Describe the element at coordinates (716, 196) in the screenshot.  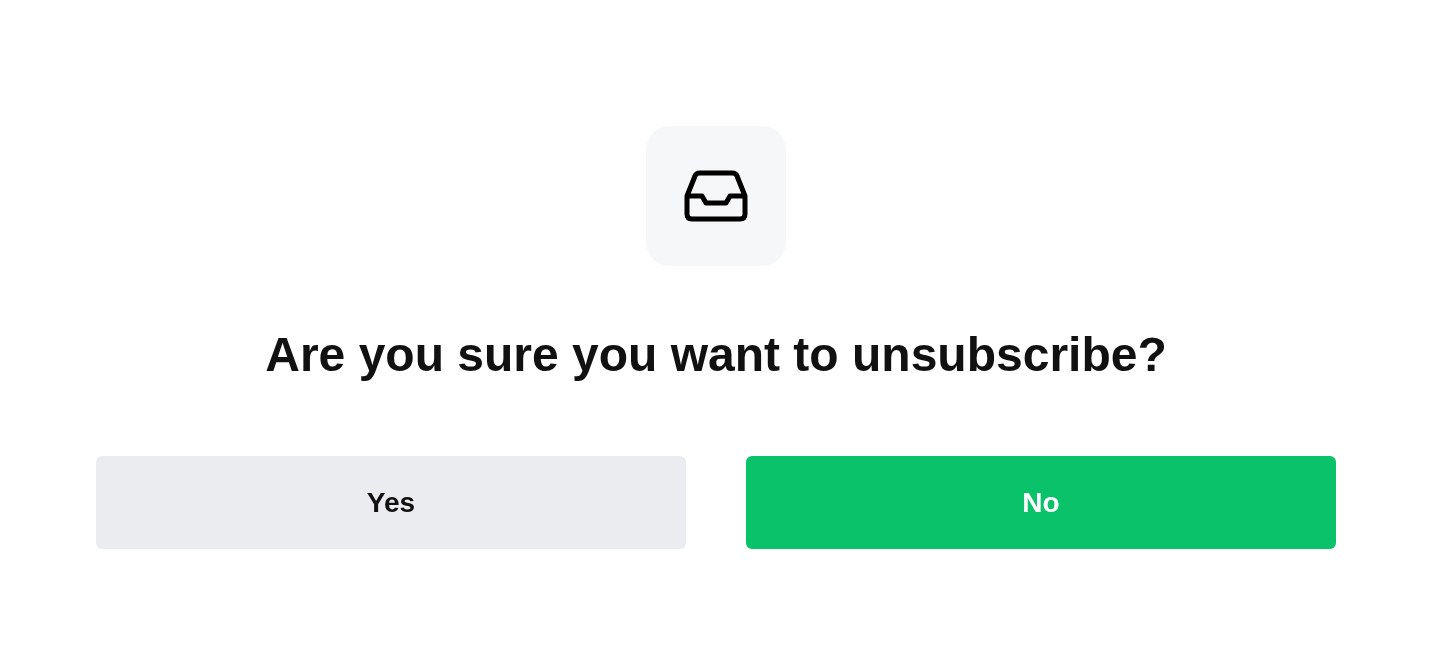
I see `inbox-icon` at that location.